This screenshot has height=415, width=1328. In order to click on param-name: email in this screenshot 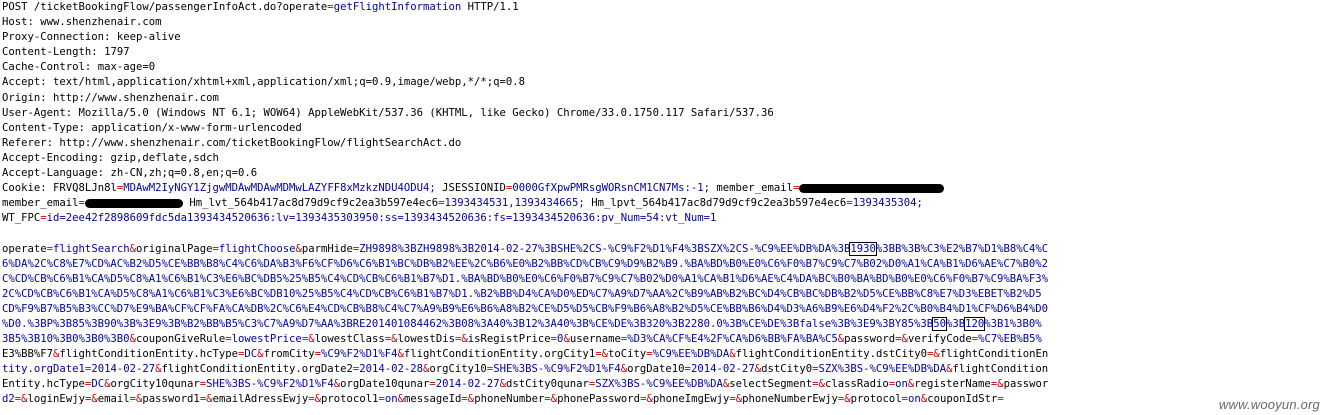, I will do `click(113, 399)`.